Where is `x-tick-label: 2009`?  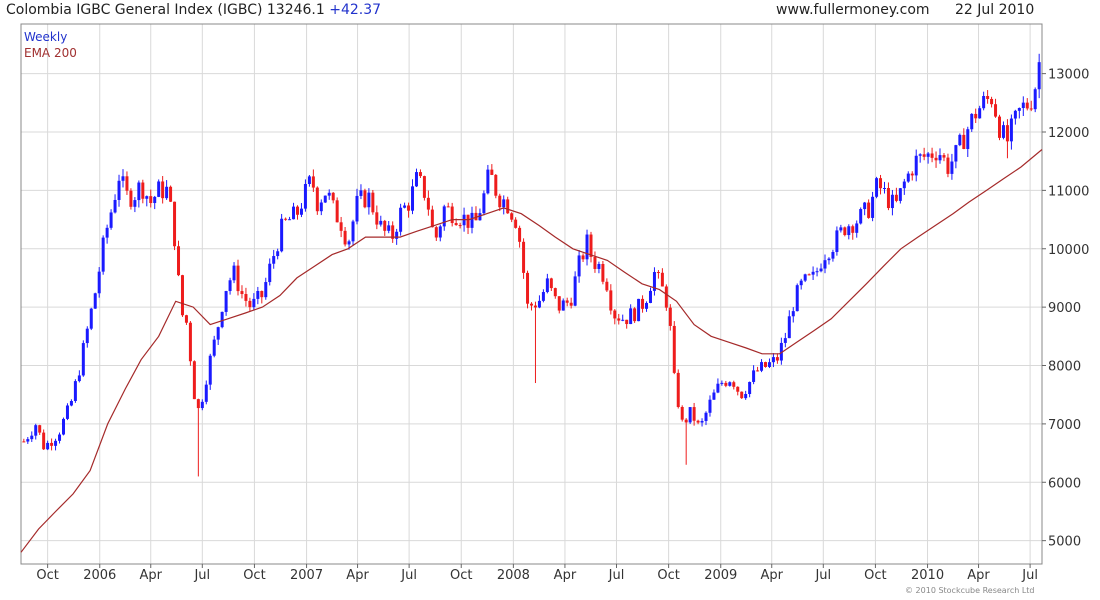
x-tick-label: 2009 is located at coordinates (720, 575).